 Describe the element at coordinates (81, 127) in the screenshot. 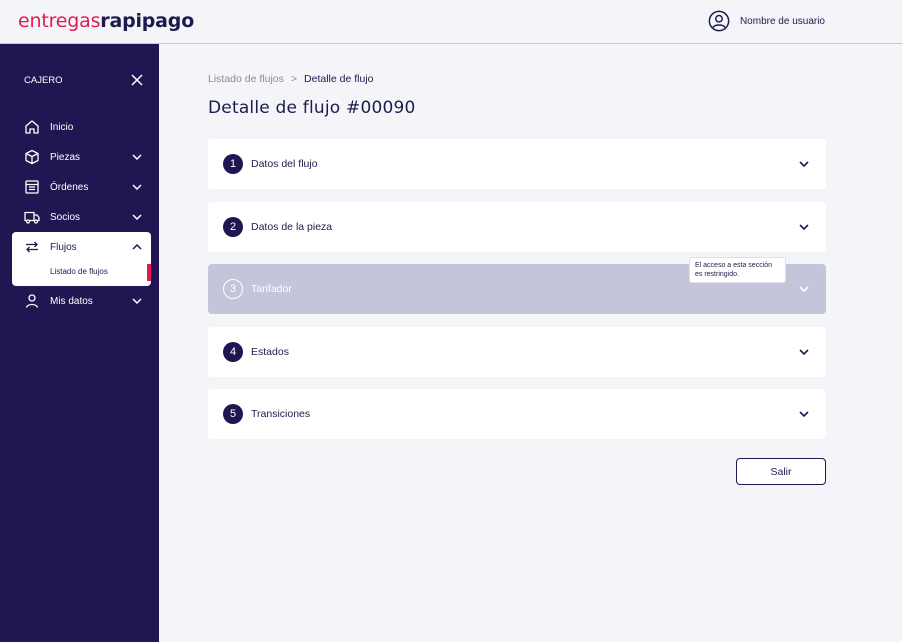

I see `sidebar-item-inicio: Inicio` at that location.